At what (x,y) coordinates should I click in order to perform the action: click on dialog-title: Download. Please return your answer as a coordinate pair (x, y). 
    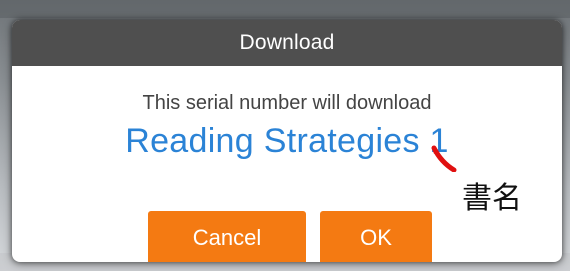
    Looking at the image, I should click on (287, 42).